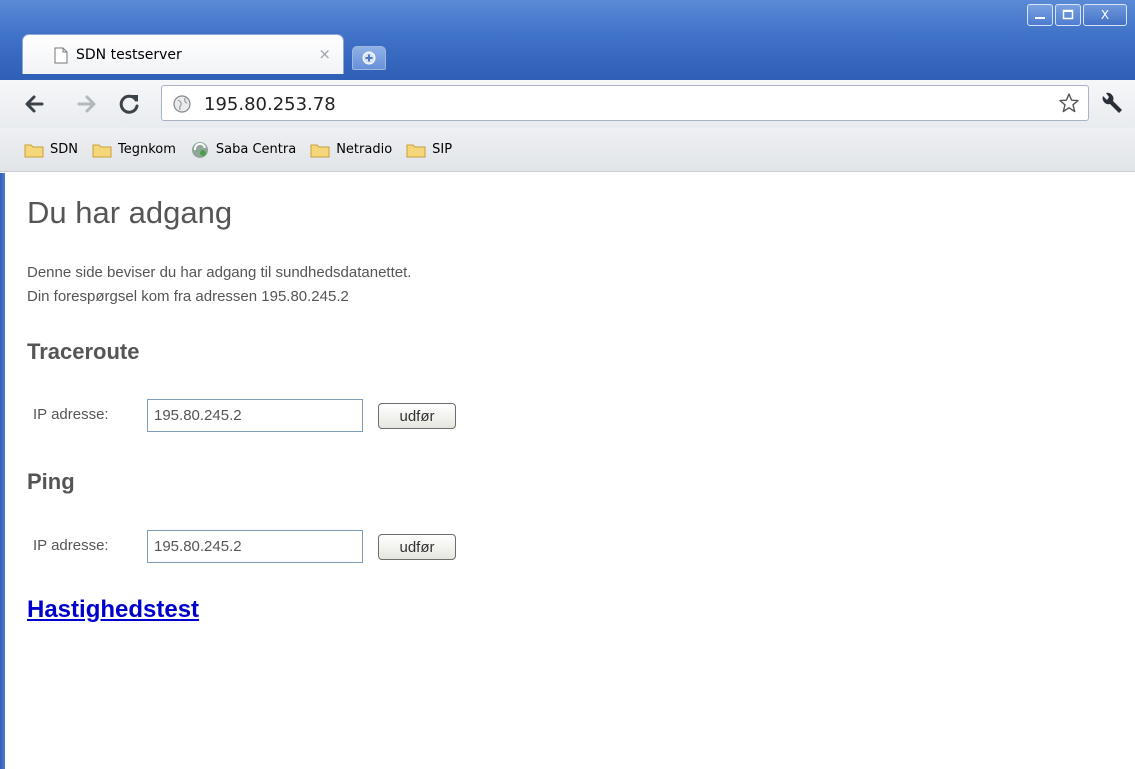 The width and height of the screenshot is (1135, 769). I want to click on saba-icon, so click(199, 149).